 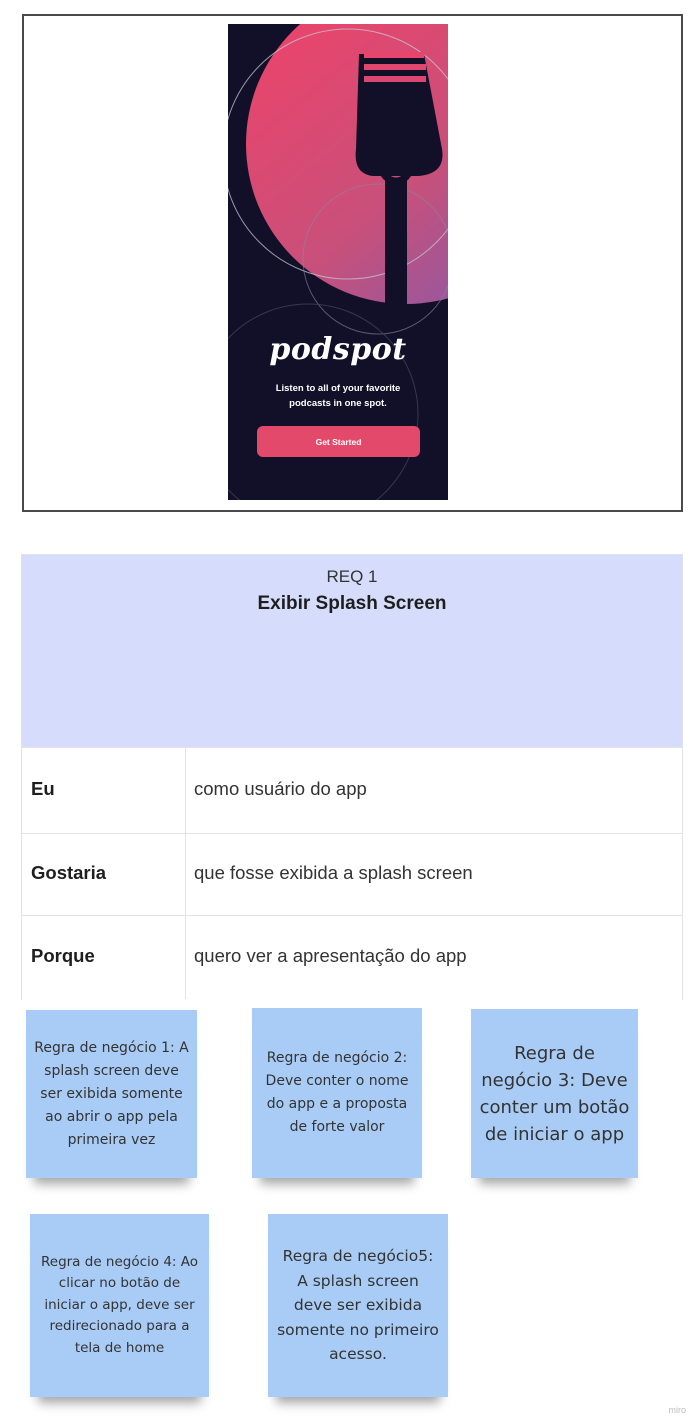 What do you see at coordinates (69, 872) in the screenshot?
I see `story-key: Gostaria` at bounding box center [69, 872].